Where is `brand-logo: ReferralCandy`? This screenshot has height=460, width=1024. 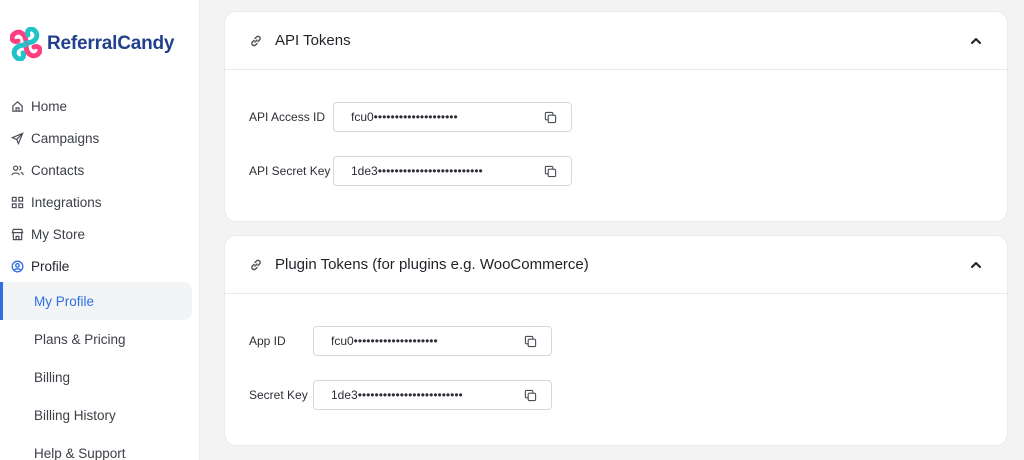
brand-logo: ReferralCandy is located at coordinates (92, 44).